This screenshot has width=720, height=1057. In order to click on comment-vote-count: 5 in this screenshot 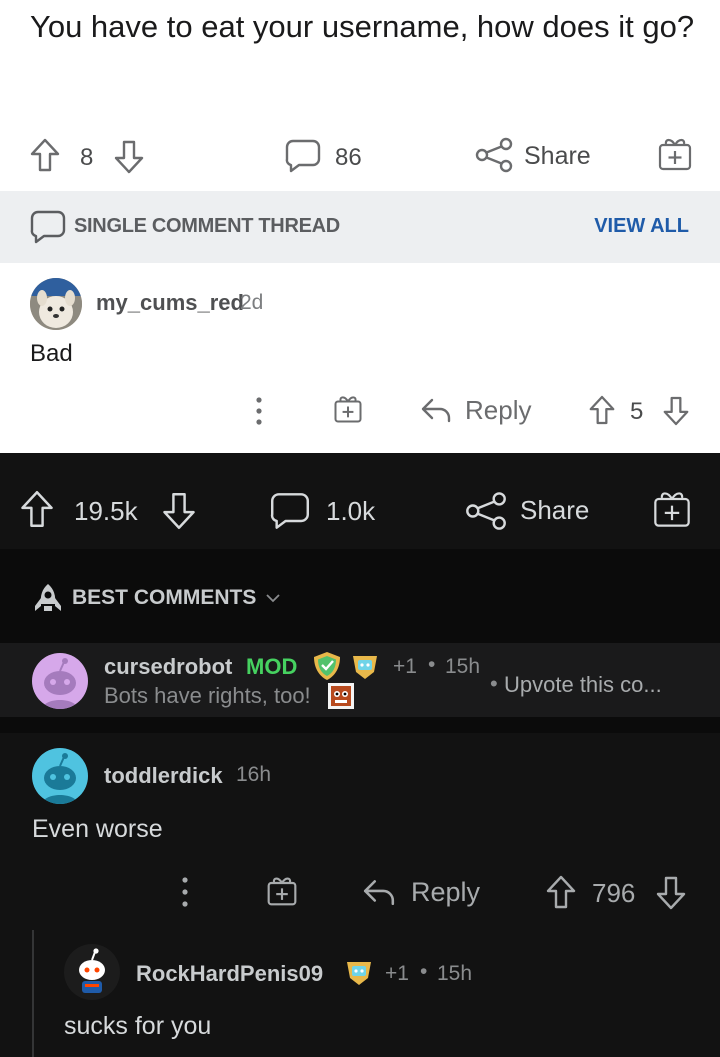, I will do `click(637, 411)`.